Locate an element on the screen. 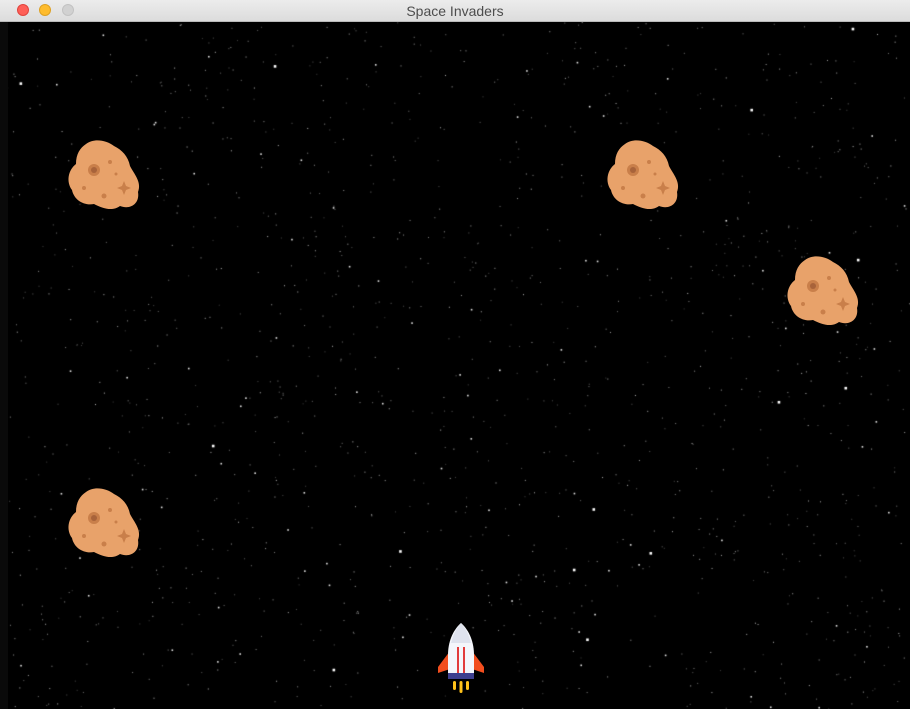 Image resolution: width=910 pixels, height=709 pixels. window-title: Space Invaders is located at coordinates (455, 11).